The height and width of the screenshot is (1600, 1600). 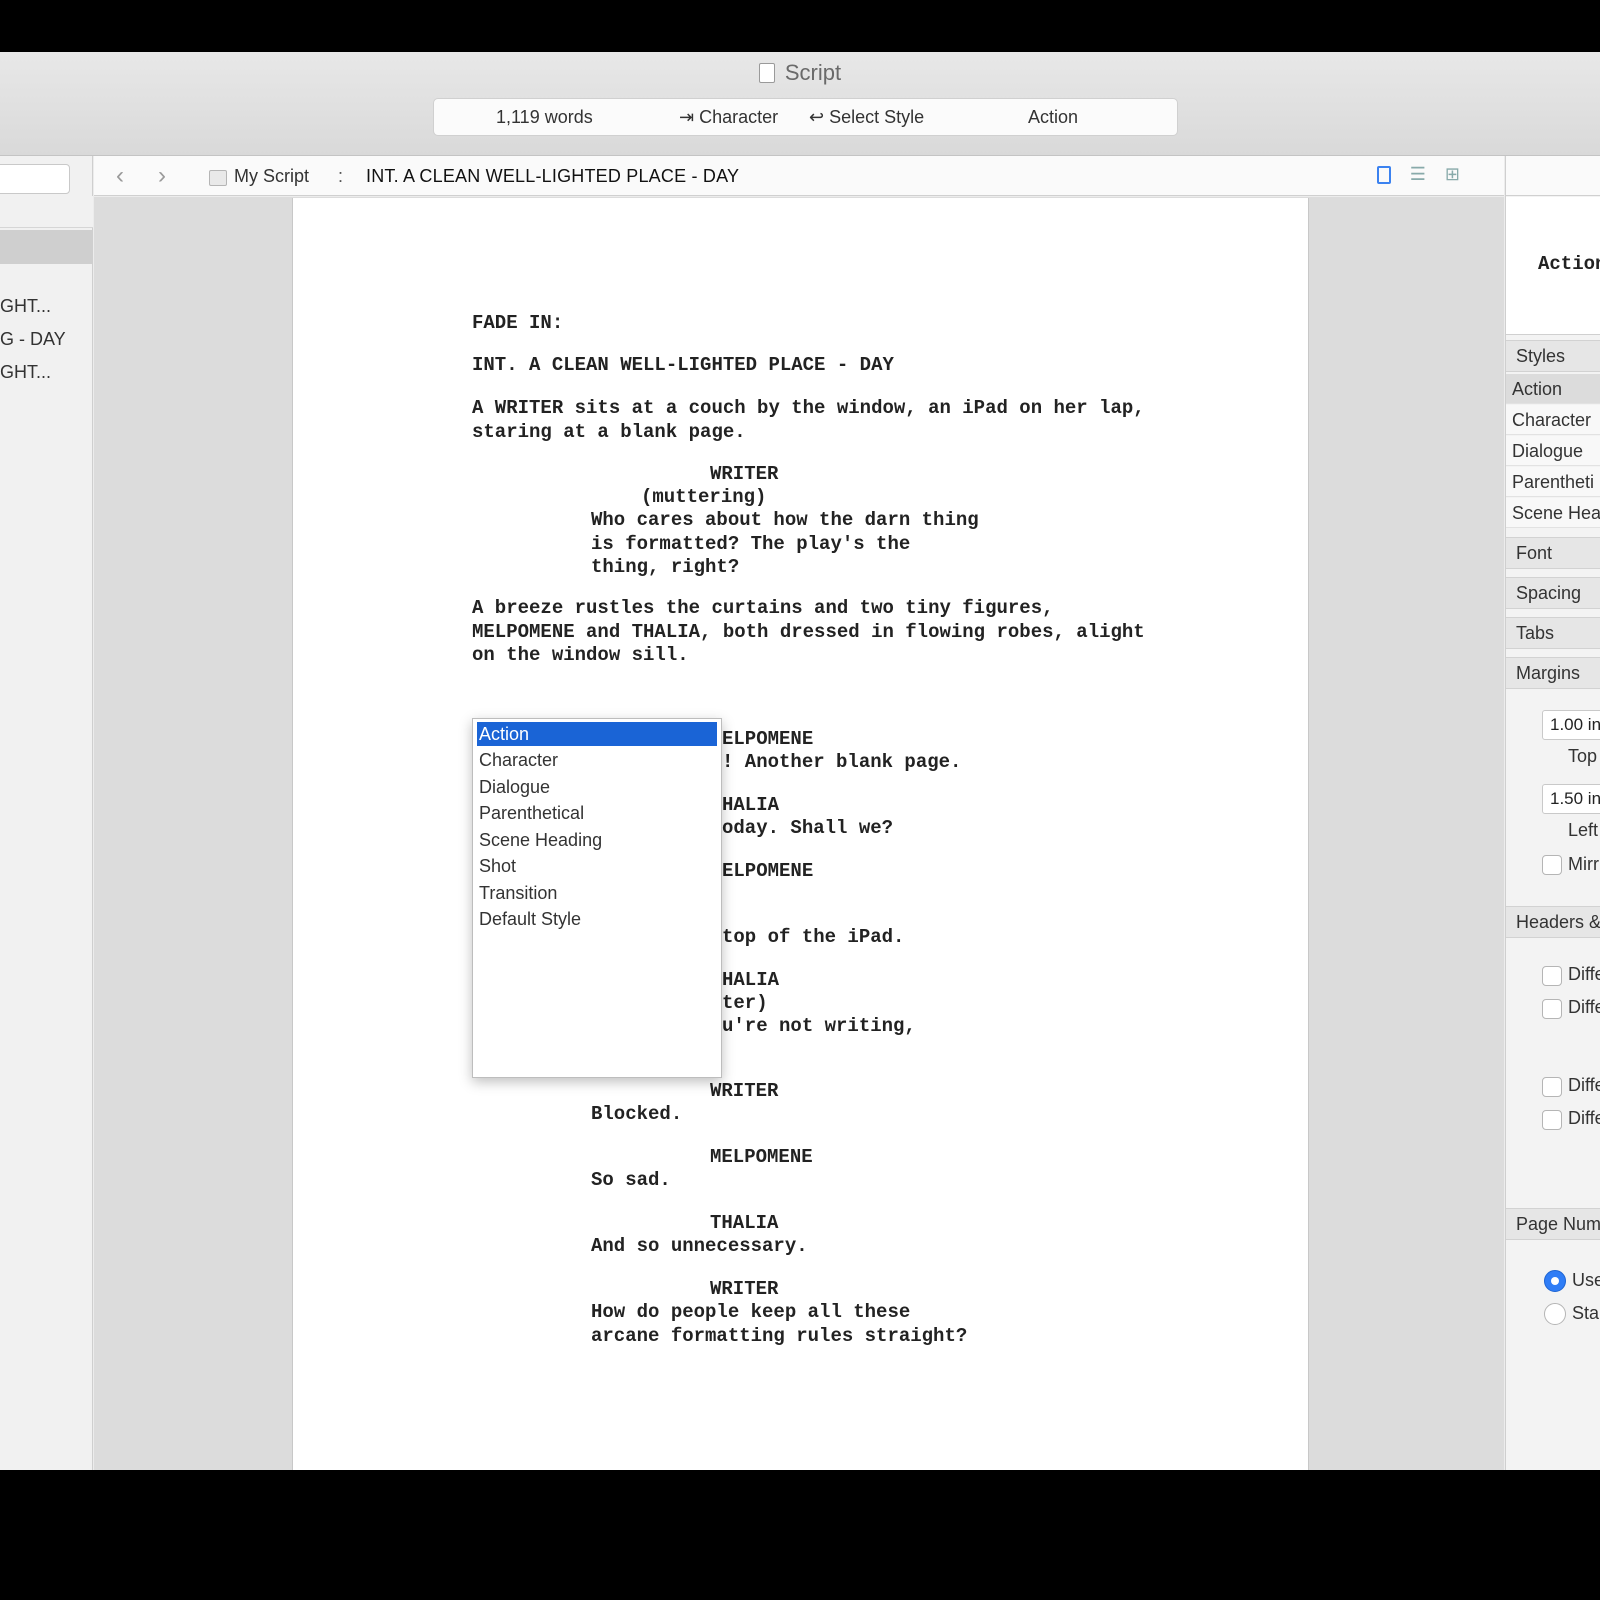 What do you see at coordinates (1553, 1224) in the screenshot?
I see `page-numbers-section-header: Page Num` at bounding box center [1553, 1224].